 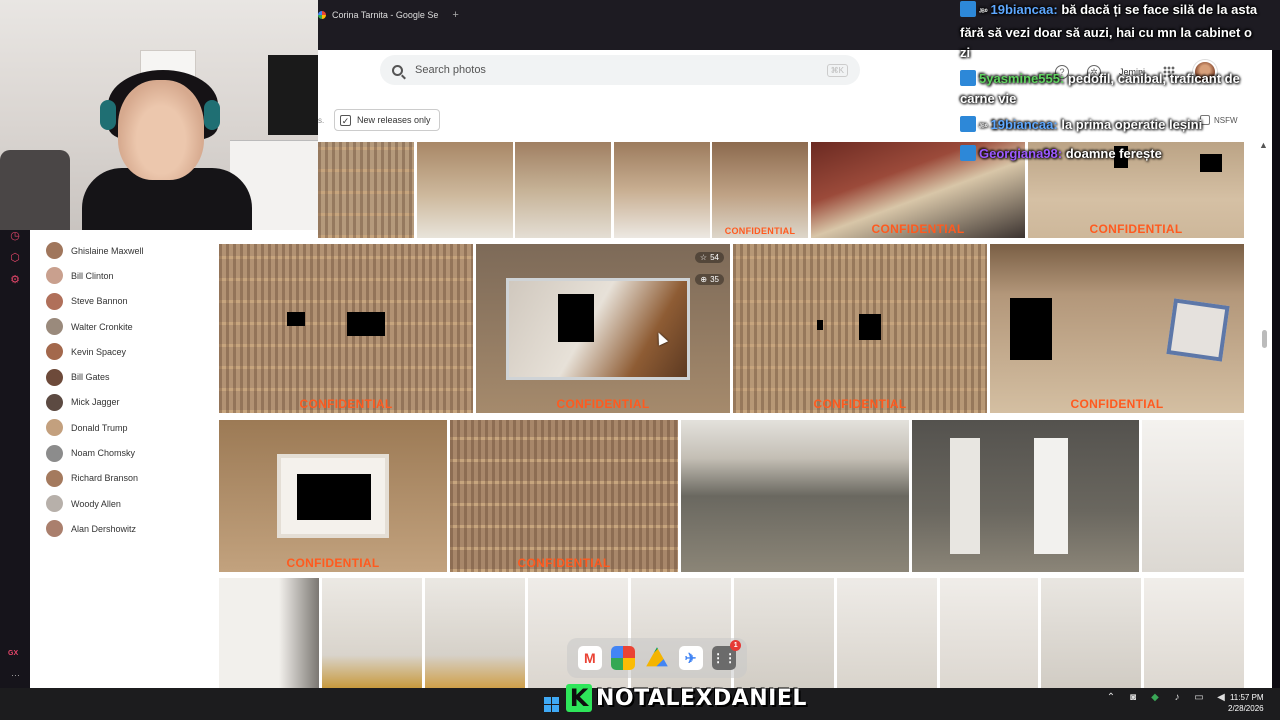 What do you see at coordinates (397, 70) in the screenshot?
I see `search-icon` at bounding box center [397, 70].